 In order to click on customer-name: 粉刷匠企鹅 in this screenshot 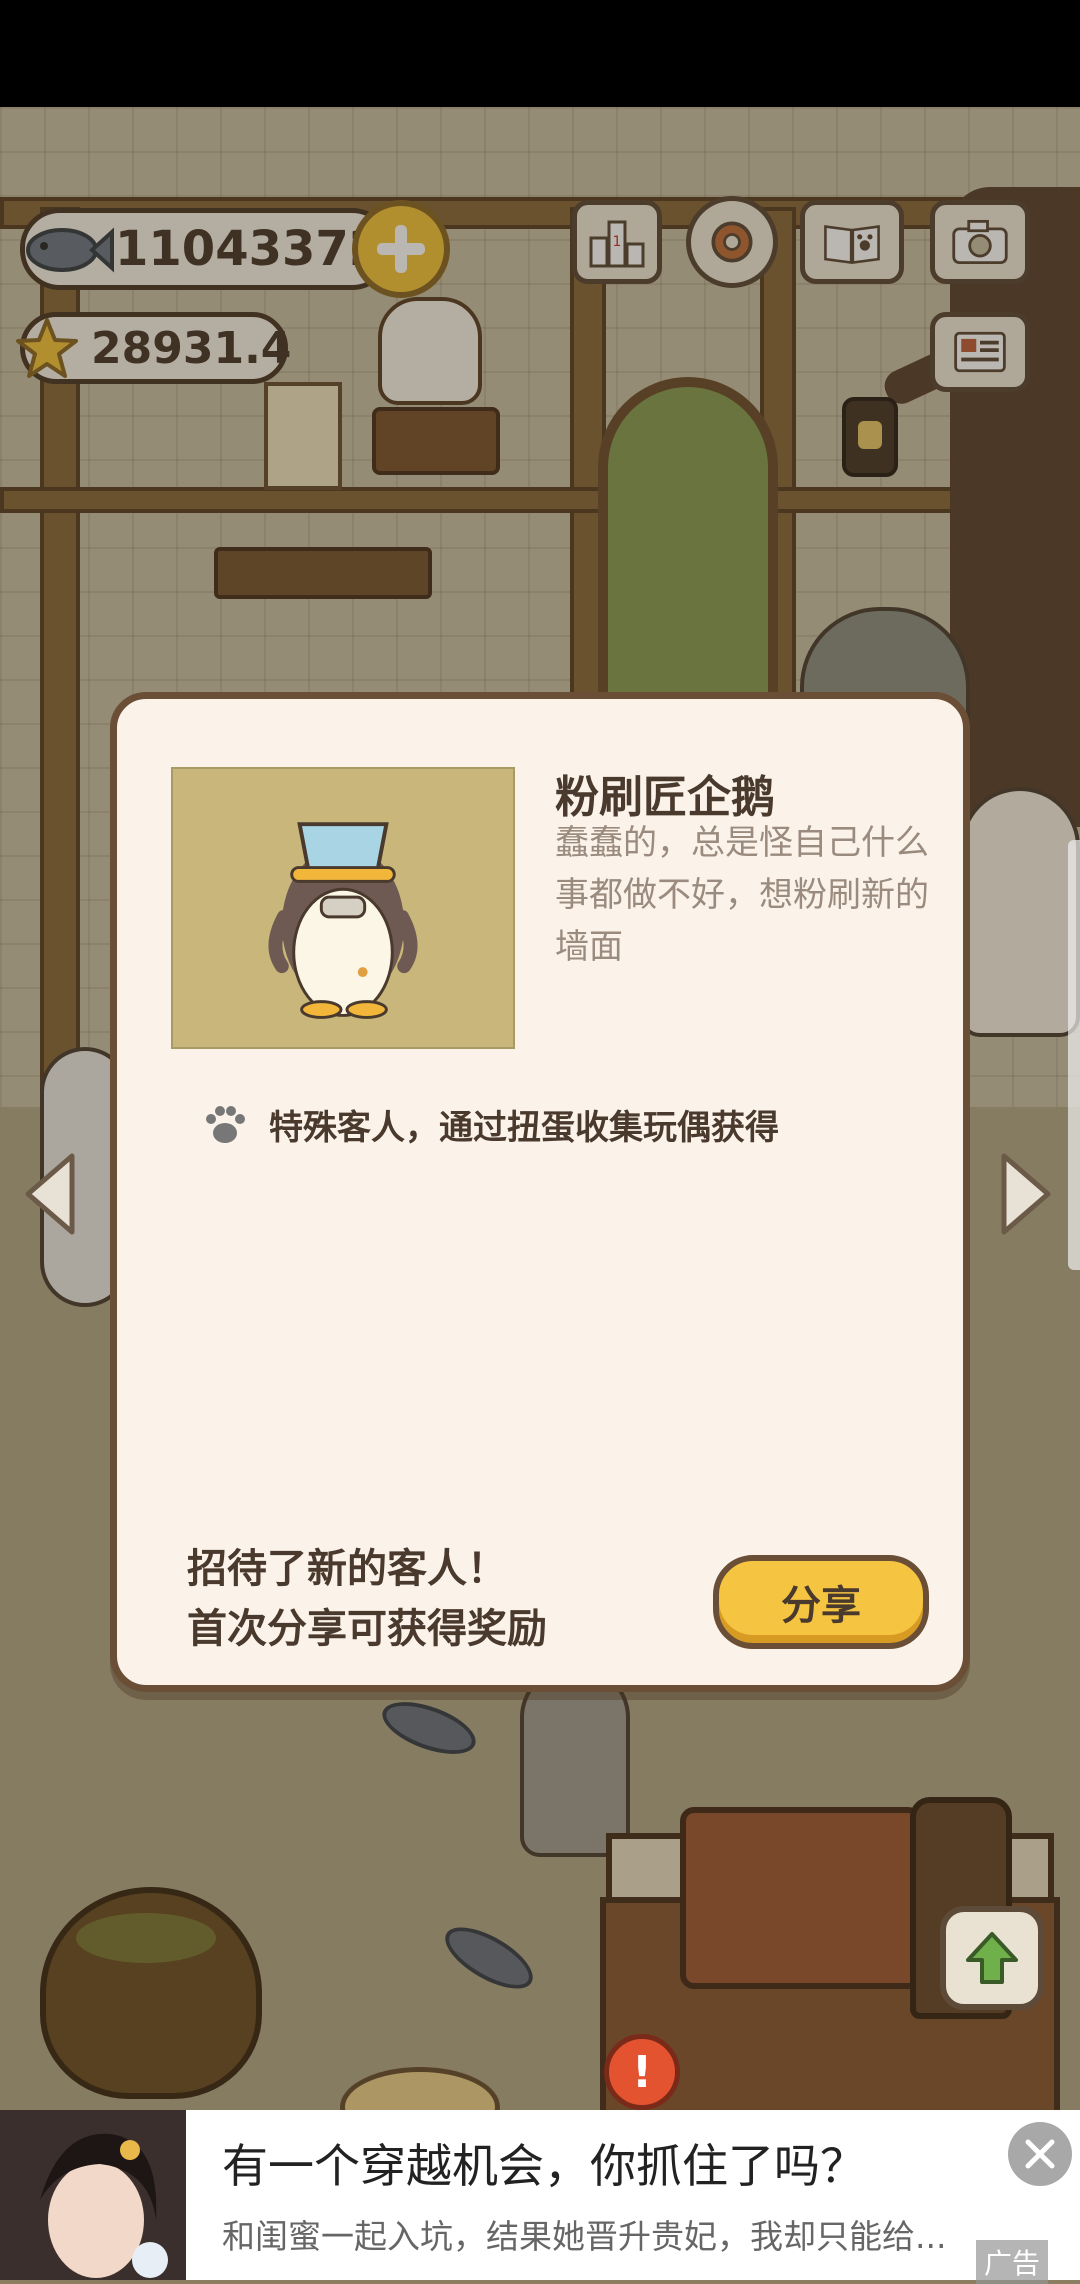, I will do `click(665, 797)`.